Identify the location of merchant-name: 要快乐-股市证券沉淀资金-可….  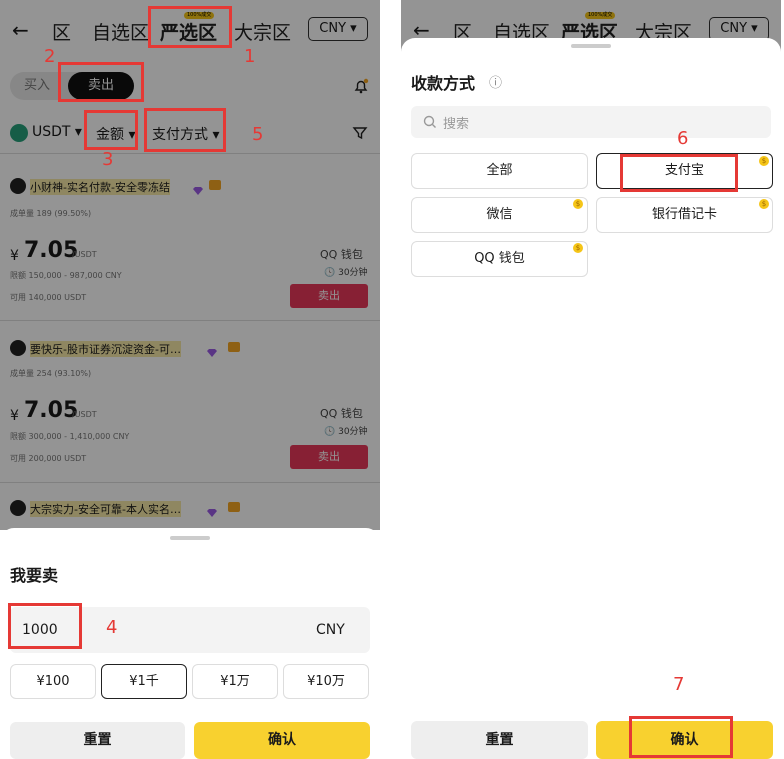
(105, 349).